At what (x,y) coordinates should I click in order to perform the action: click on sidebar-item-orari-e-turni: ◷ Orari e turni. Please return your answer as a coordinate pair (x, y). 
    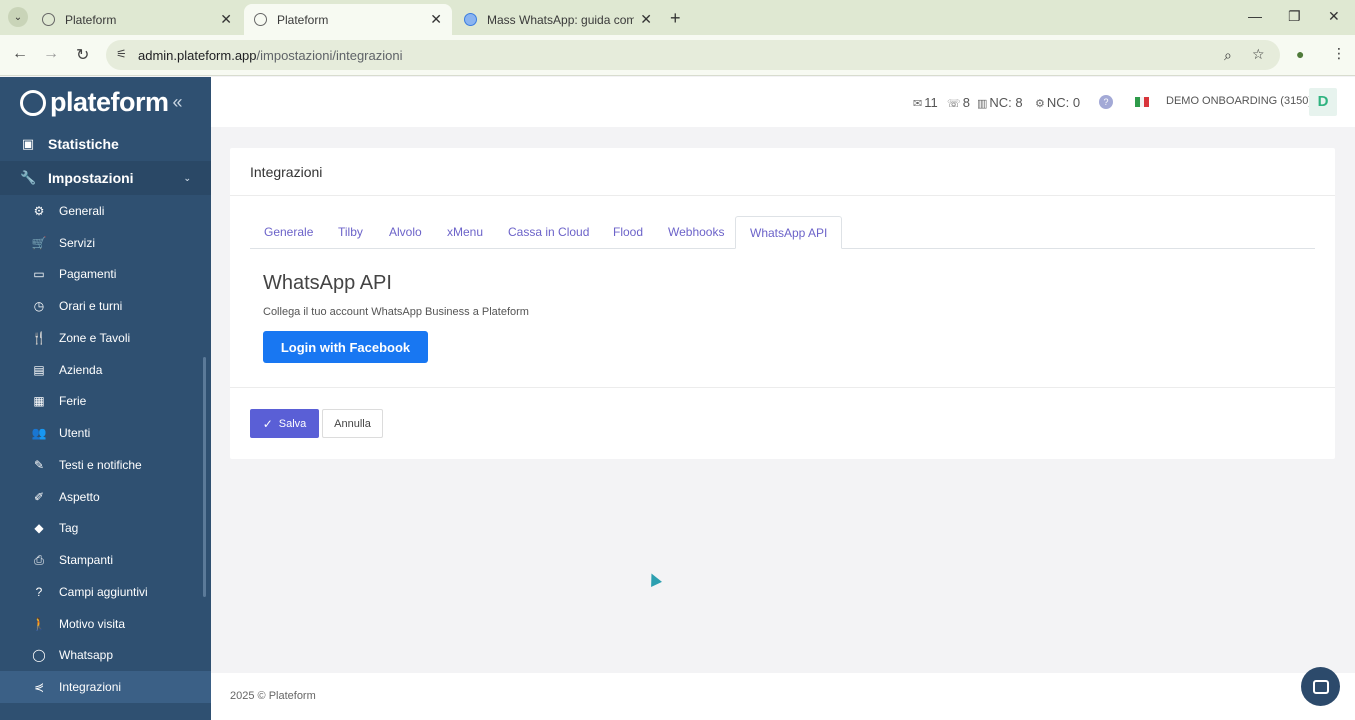
    Looking at the image, I should click on (105, 306).